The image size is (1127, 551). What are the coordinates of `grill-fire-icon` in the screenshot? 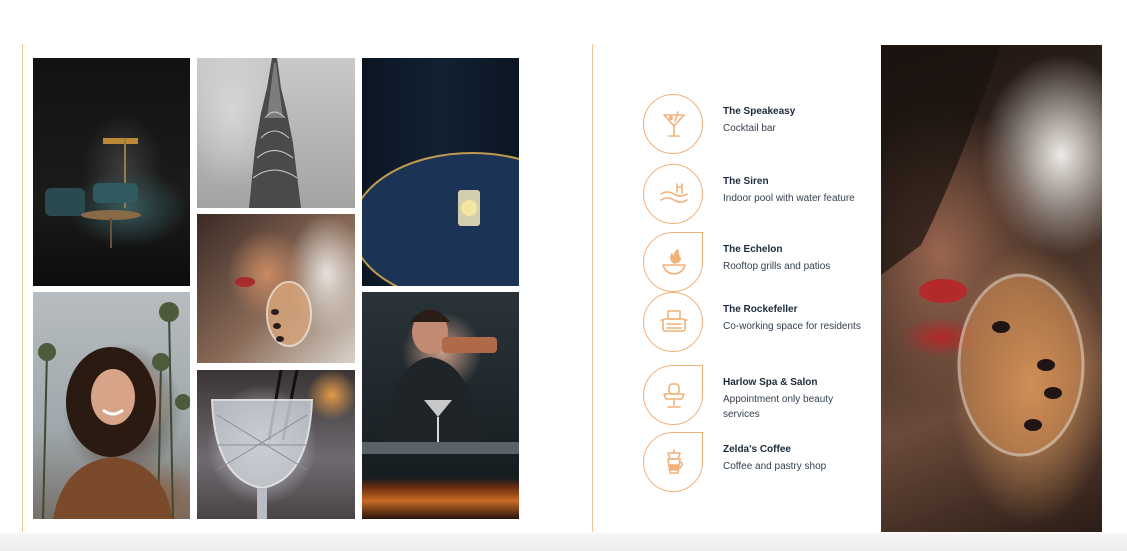 It's located at (673, 262).